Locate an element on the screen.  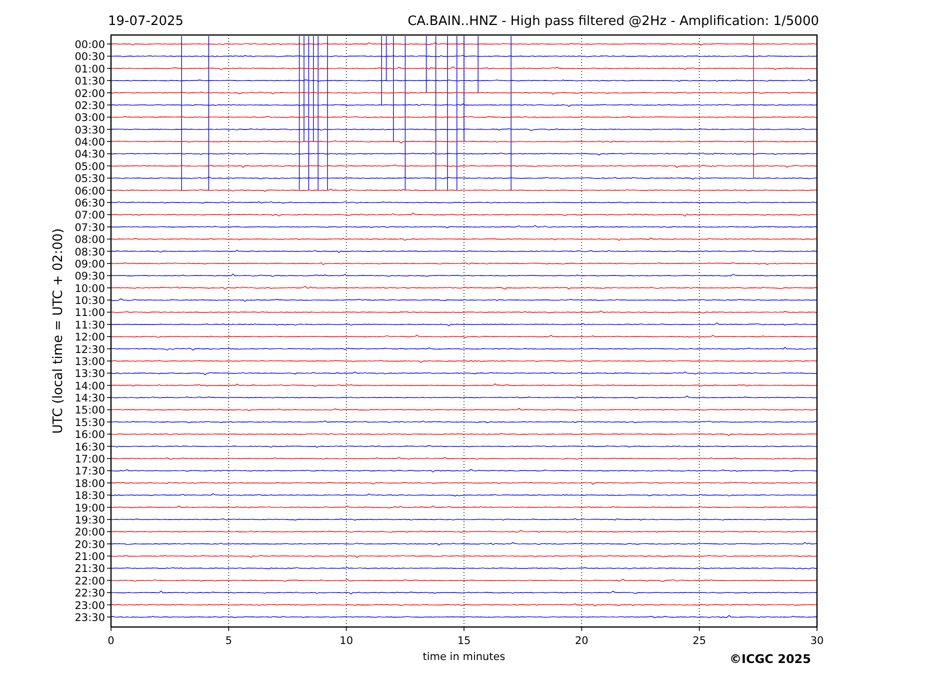
tick-label: 04:30 is located at coordinates (89, 154).